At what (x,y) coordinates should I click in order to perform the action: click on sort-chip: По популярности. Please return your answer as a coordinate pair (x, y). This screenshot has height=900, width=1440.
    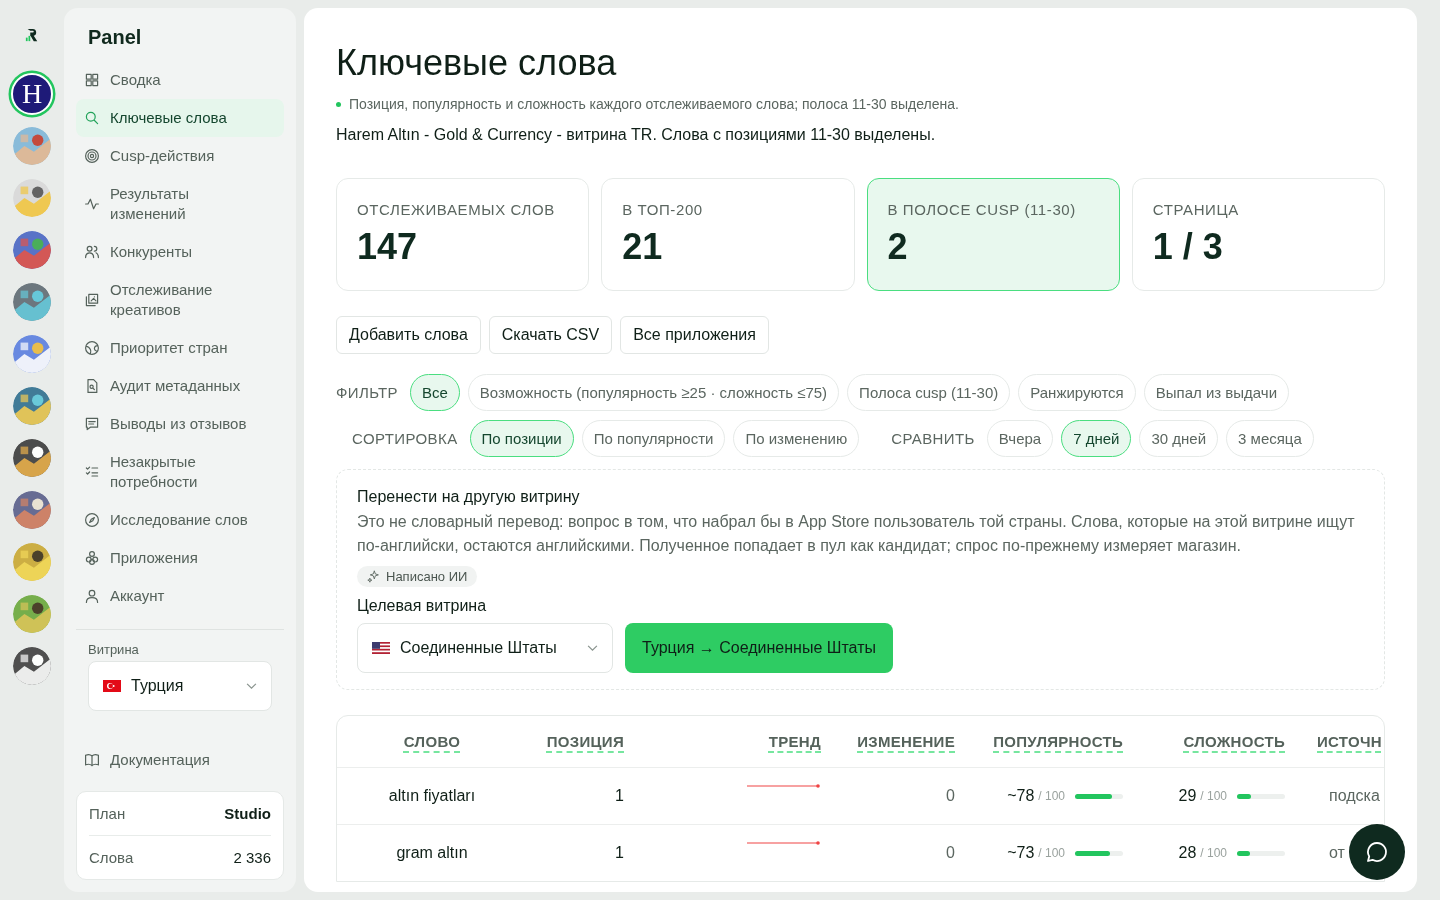
    Looking at the image, I should click on (653, 438).